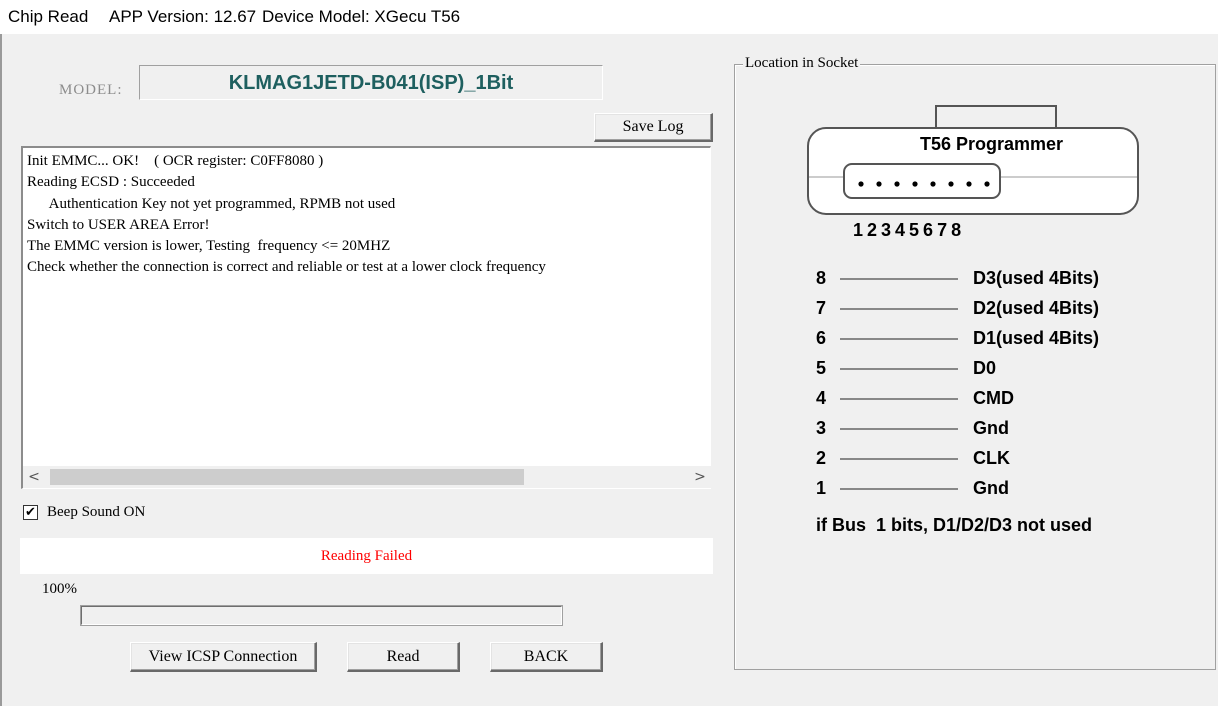 Image resolution: width=1218 pixels, height=706 pixels. I want to click on save-log-button: Save Log, so click(653, 127).